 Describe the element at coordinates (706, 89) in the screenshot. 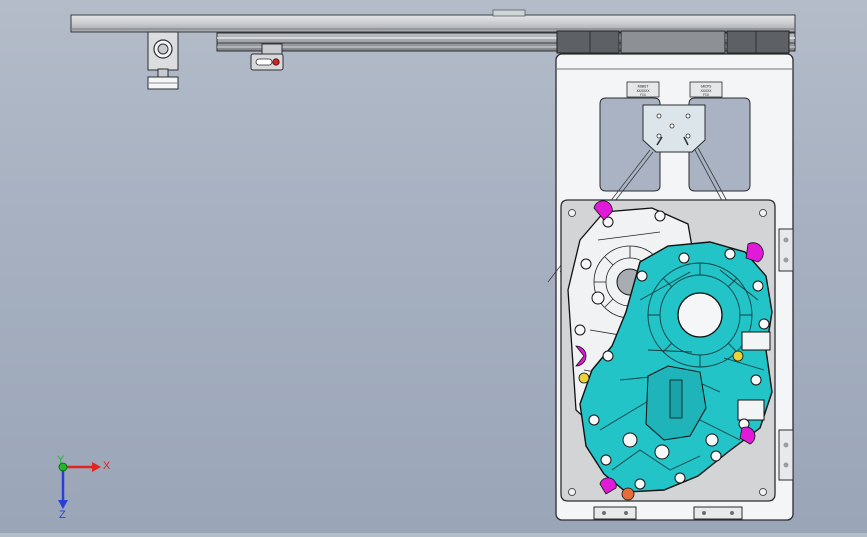

I see `label-plate-right: GRIPS XXXXX FIX` at that location.